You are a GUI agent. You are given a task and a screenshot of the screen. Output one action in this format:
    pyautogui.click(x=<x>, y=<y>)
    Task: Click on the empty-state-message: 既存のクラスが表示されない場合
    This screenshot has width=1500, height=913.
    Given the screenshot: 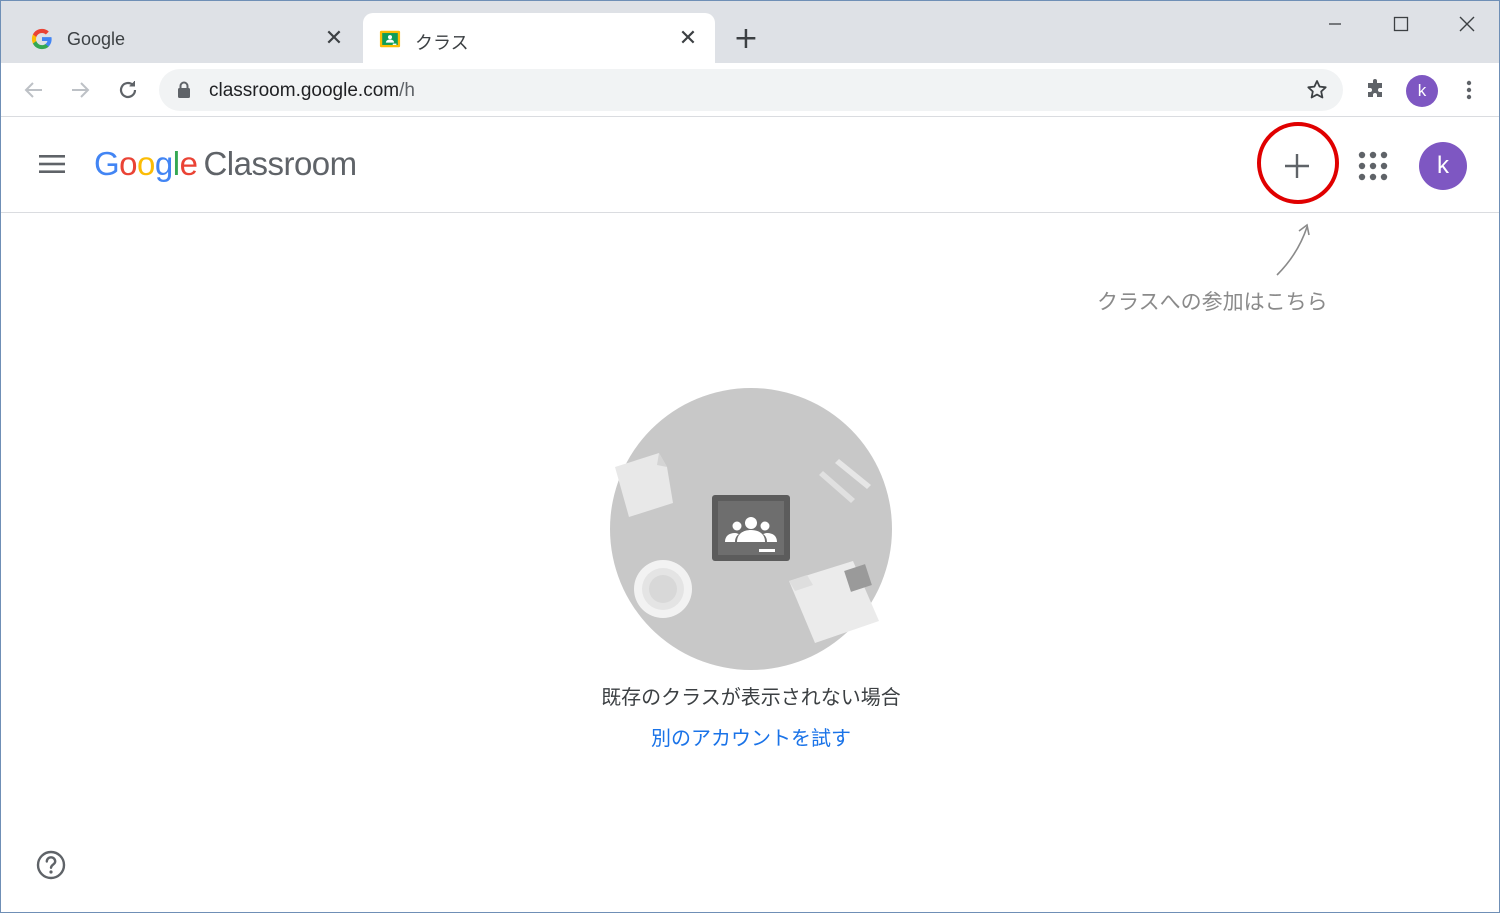 What is the action you would take?
    pyautogui.click(x=751, y=698)
    